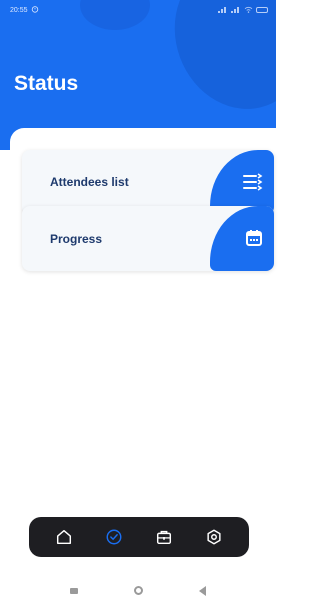 The height and width of the screenshot is (603, 320). What do you see at coordinates (254, 238) in the screenshot?
I see `calendar-icon` at bounding box center [254, 238].